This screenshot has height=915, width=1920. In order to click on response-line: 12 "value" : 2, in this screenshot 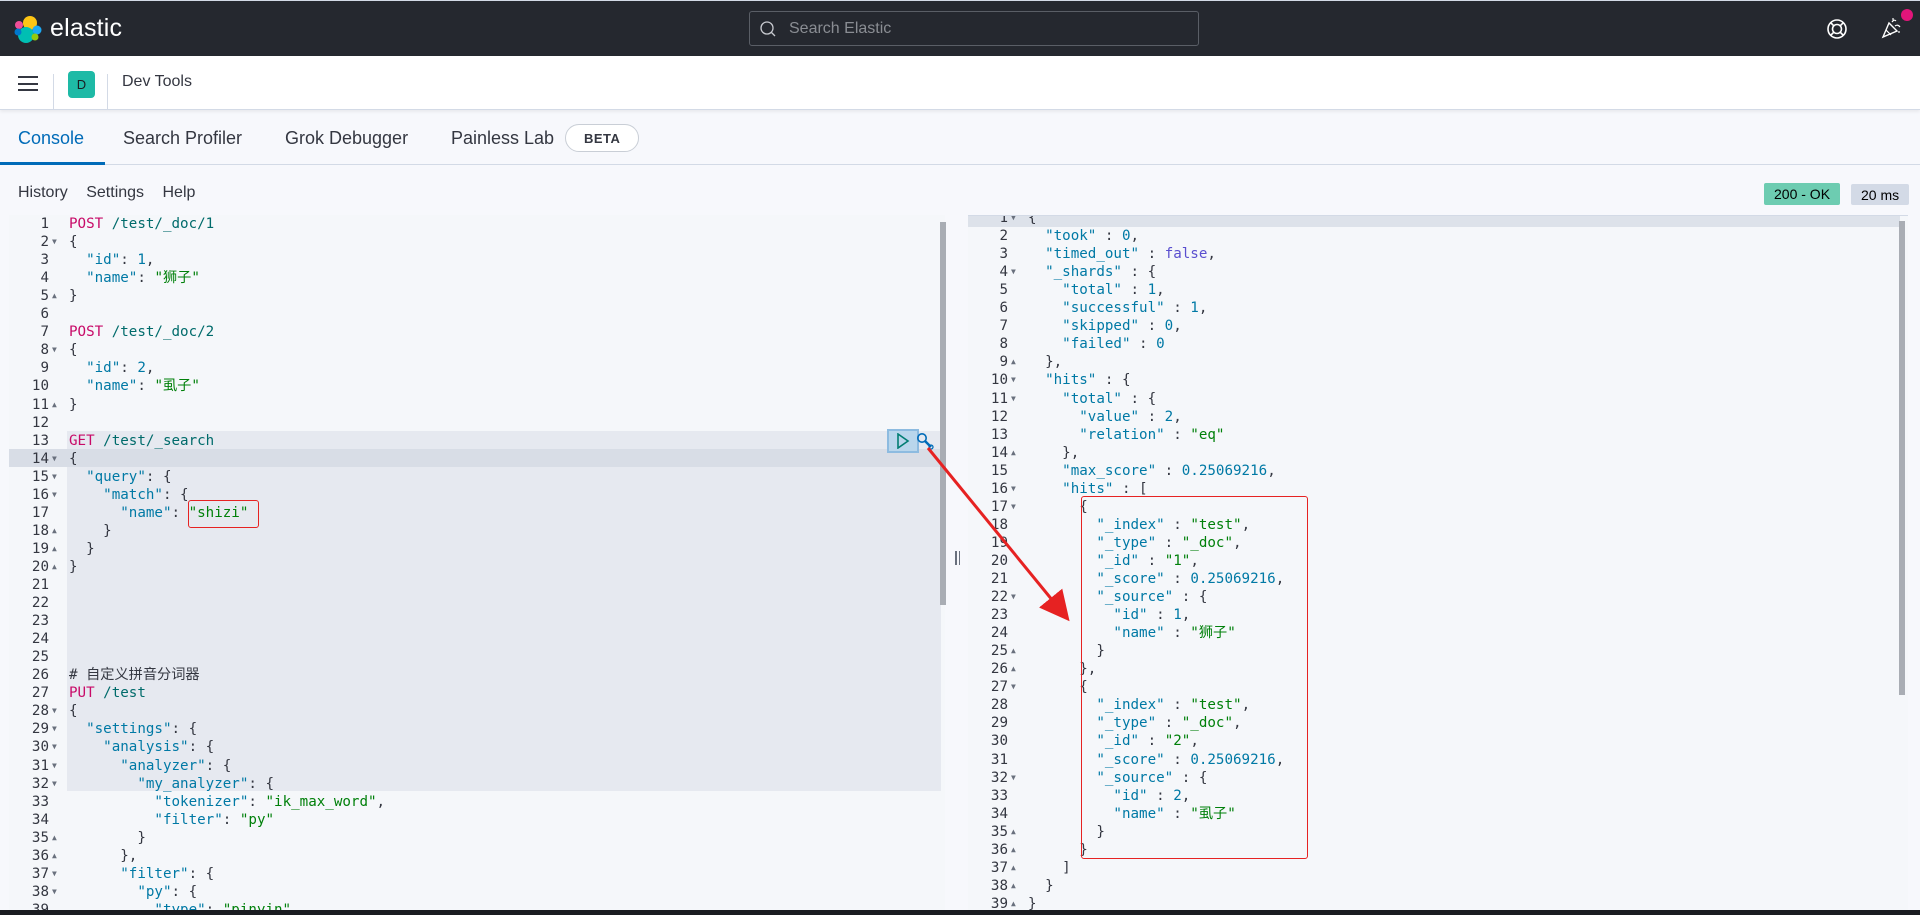, I will do `click(1438, 417)`.